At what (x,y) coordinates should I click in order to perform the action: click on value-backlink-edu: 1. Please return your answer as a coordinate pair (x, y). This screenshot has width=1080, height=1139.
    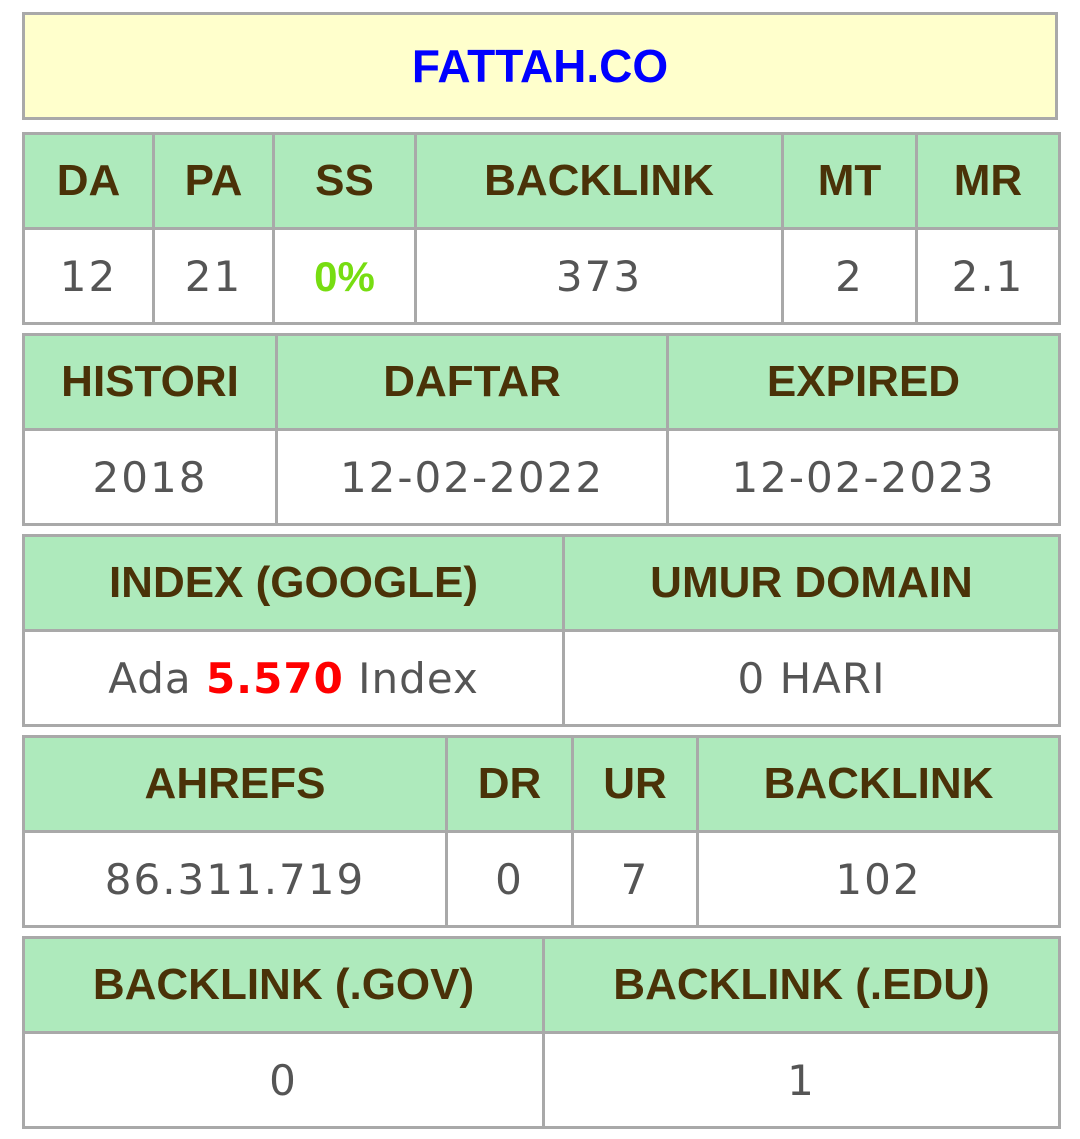
    Looking at the image, I should click on (801, 1080).